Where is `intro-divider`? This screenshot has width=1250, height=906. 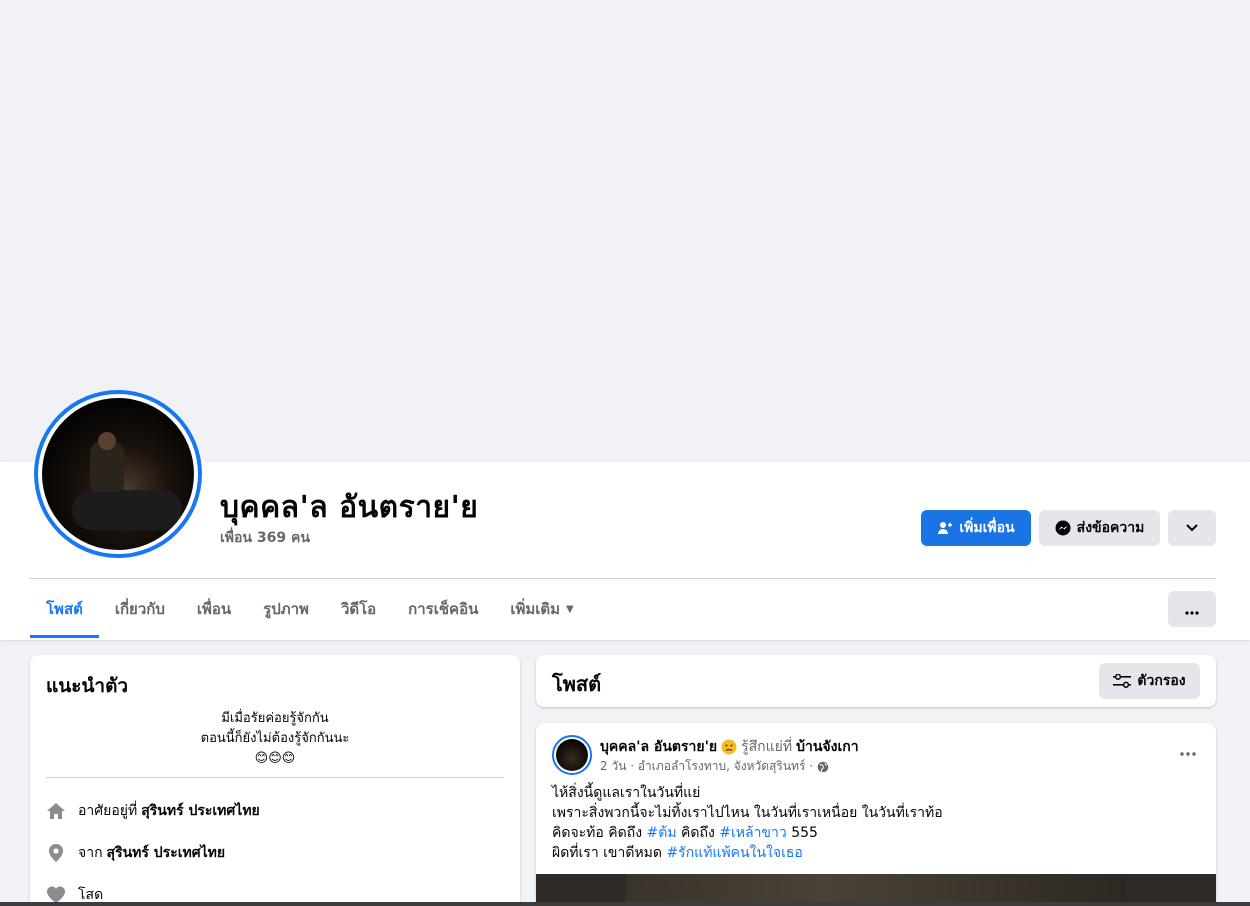 intro-divider is located at coordinates (275, 777).